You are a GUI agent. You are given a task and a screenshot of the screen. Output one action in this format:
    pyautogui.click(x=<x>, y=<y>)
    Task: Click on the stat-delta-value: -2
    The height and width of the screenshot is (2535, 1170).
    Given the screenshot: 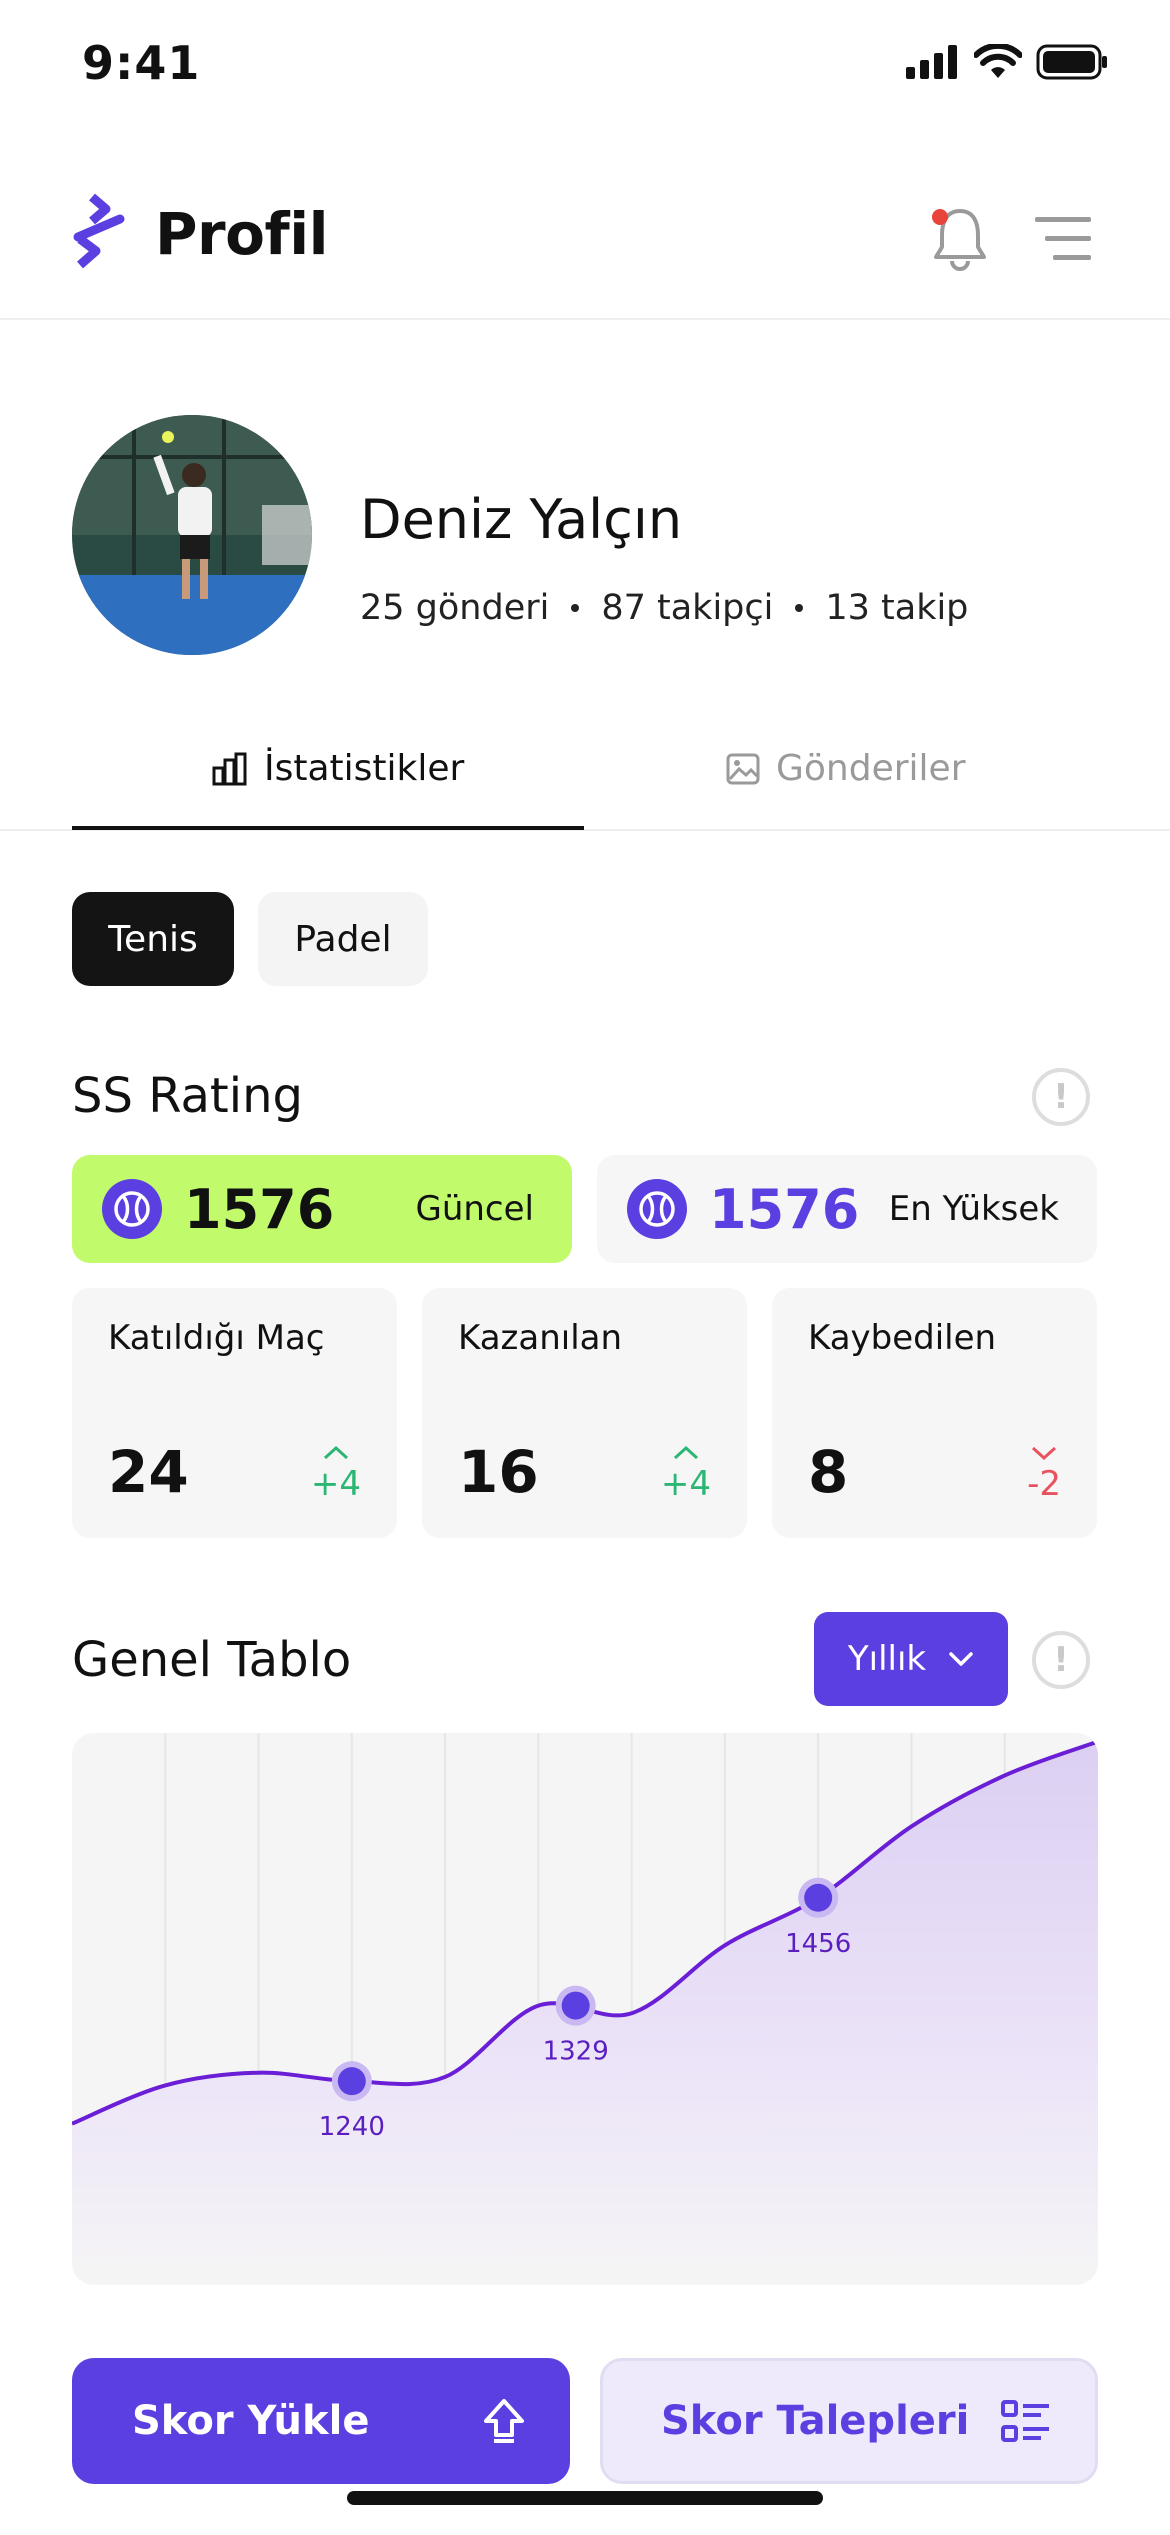 What is the action you would take?
    pyautogui.click(x=1044, y=1484)
    